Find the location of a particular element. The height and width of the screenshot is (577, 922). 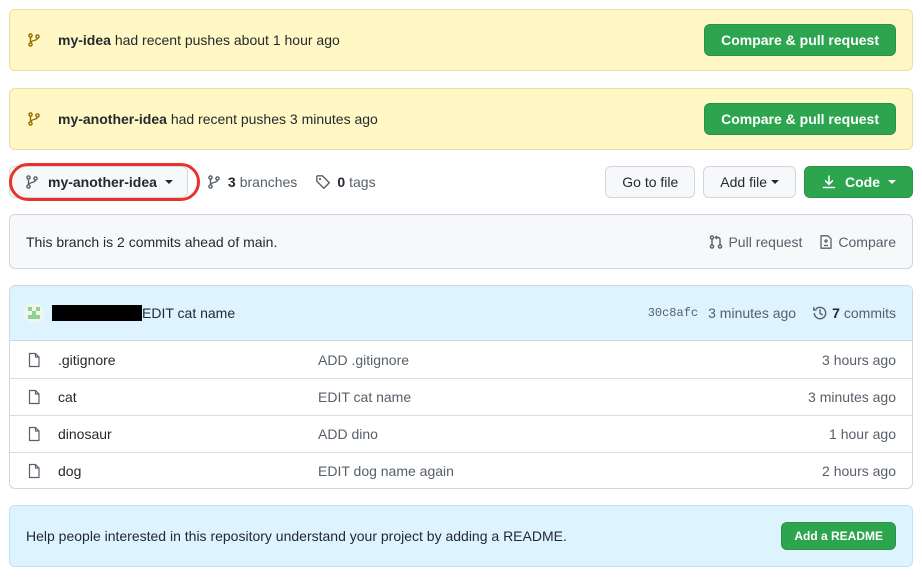

download-icon is located at coordinates (829, 182).